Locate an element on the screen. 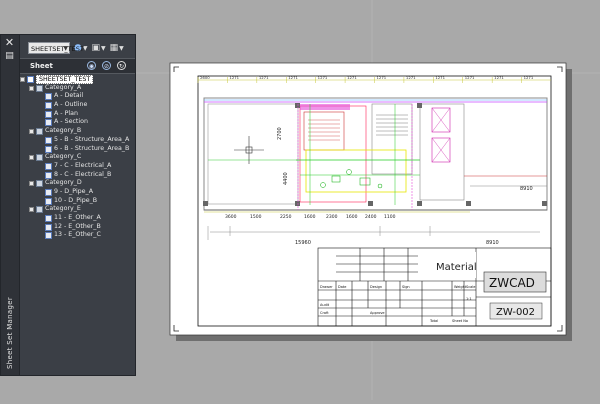 The width and height of the screenshot is (600, 404). tree-category-item: Category_C is located at coordinates (77, 157).